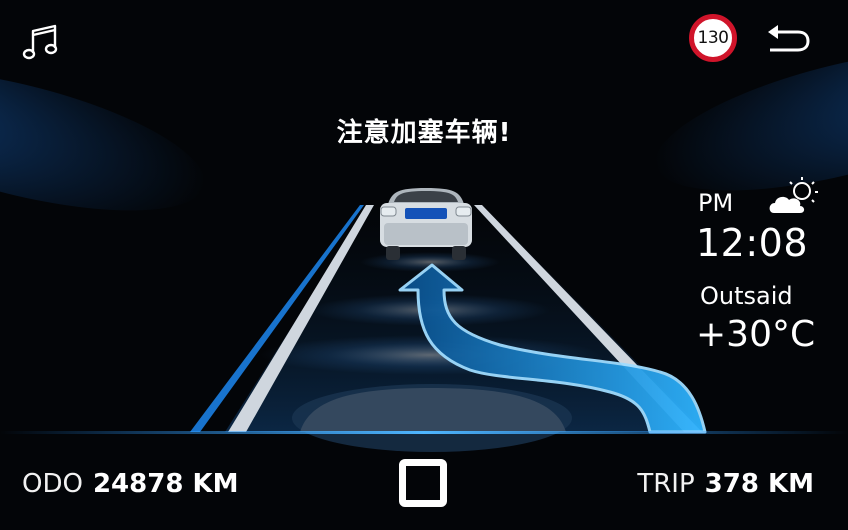 This screenshot has width=848, height=530. Describe the element at coordinates (793, 195) in the screenshot. I see `partly-cloudy-sun-icon` at that location.